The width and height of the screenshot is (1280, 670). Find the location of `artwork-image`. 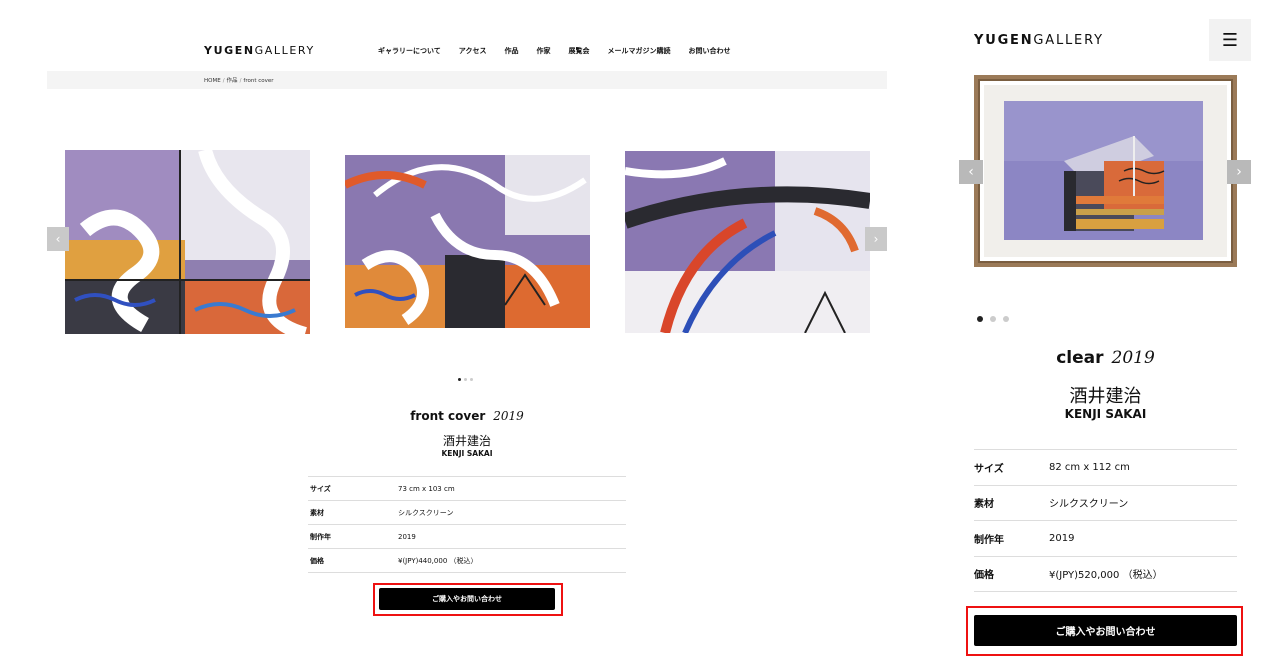

artwork-image is located at coordinates (1105, 171).